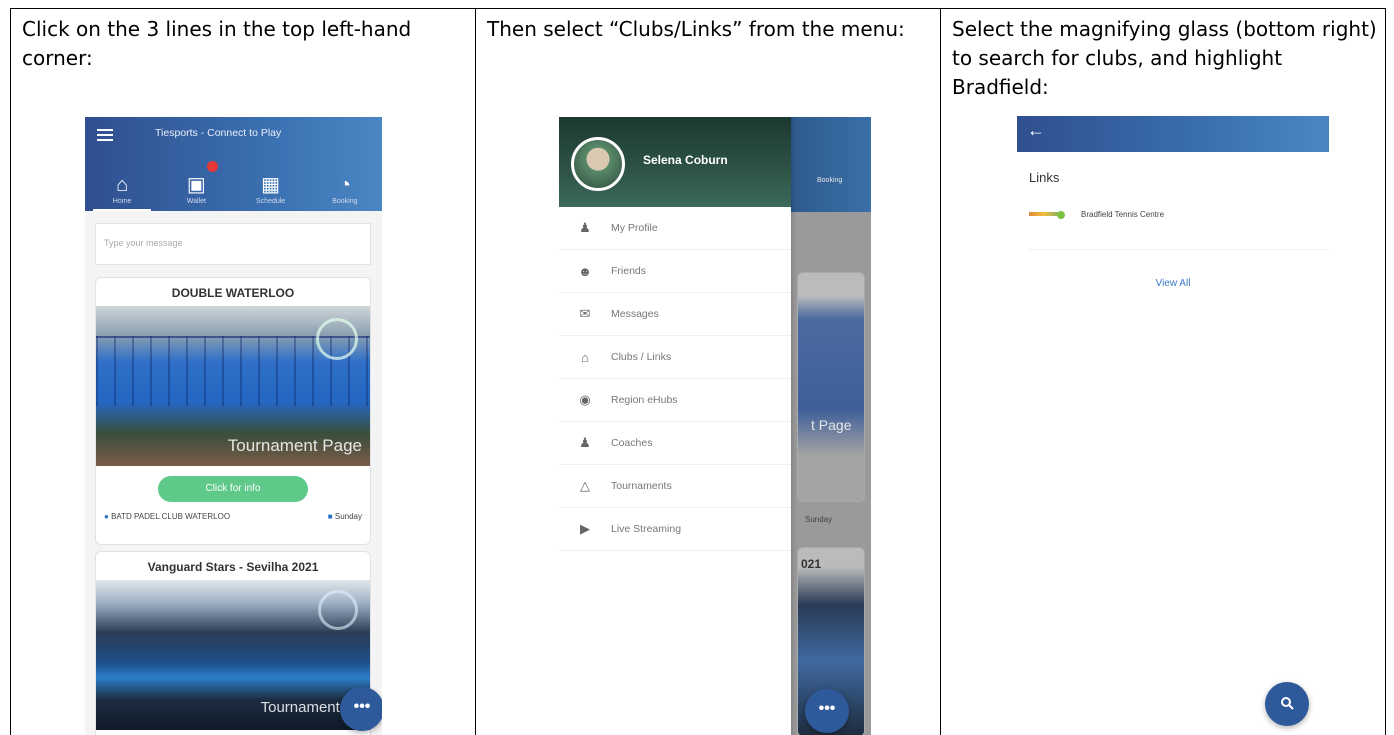 Image resolution: width=1394 pixels, height=735 pixels. What do you see at coordinates (585, 357) in the screenshot?
I see `club-icon: ⌂` at bounding box center [585, 357].